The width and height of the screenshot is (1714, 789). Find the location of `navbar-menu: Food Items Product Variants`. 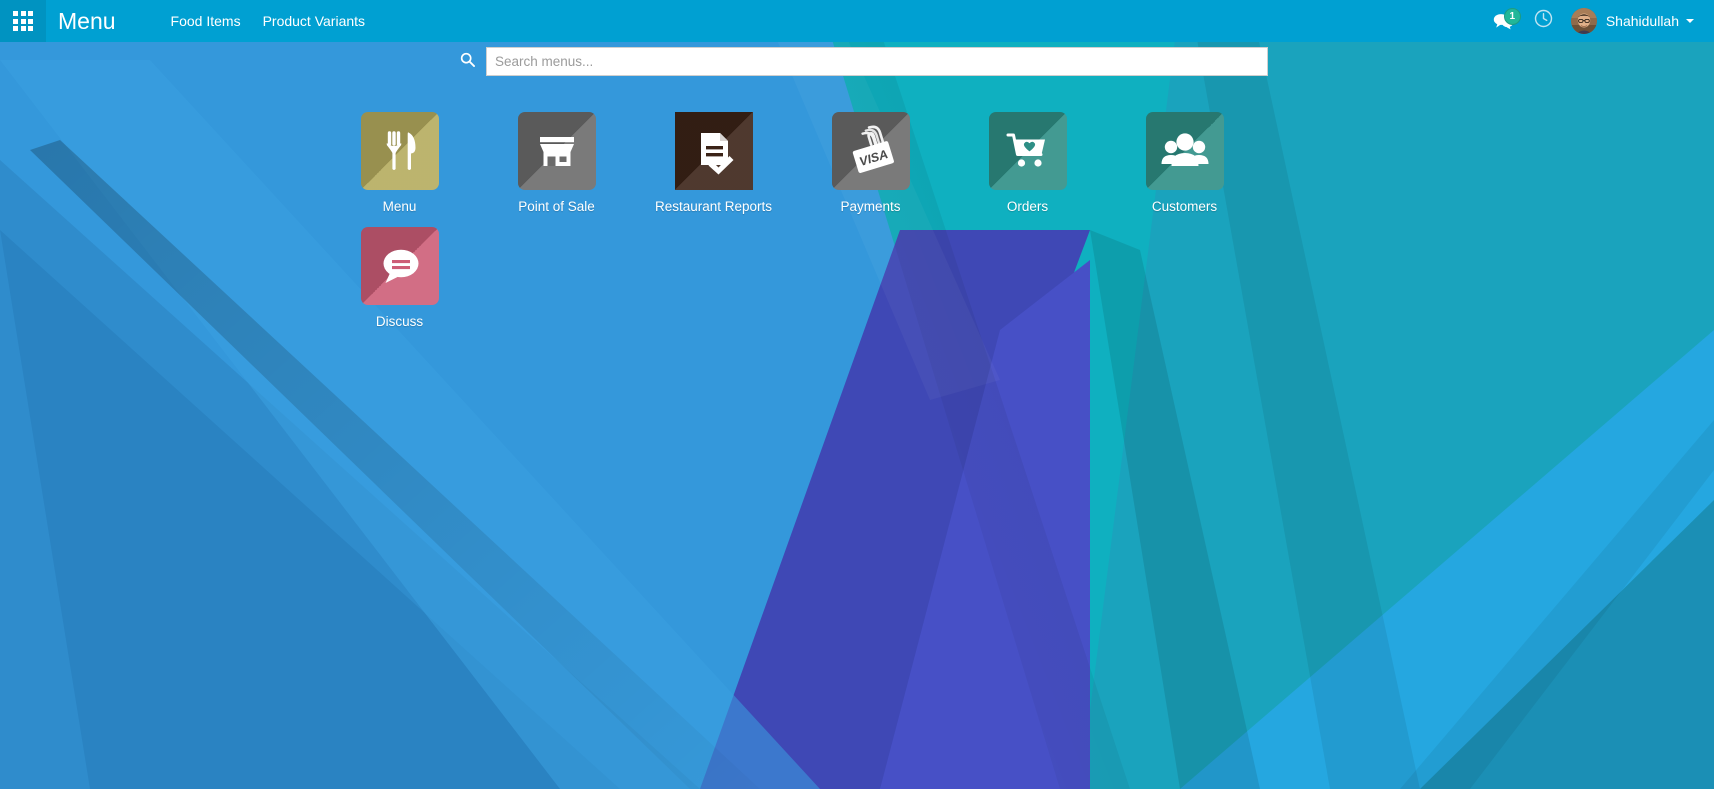

navbar-menu: Food Items Product Variants is located at coordinates (268, 21).